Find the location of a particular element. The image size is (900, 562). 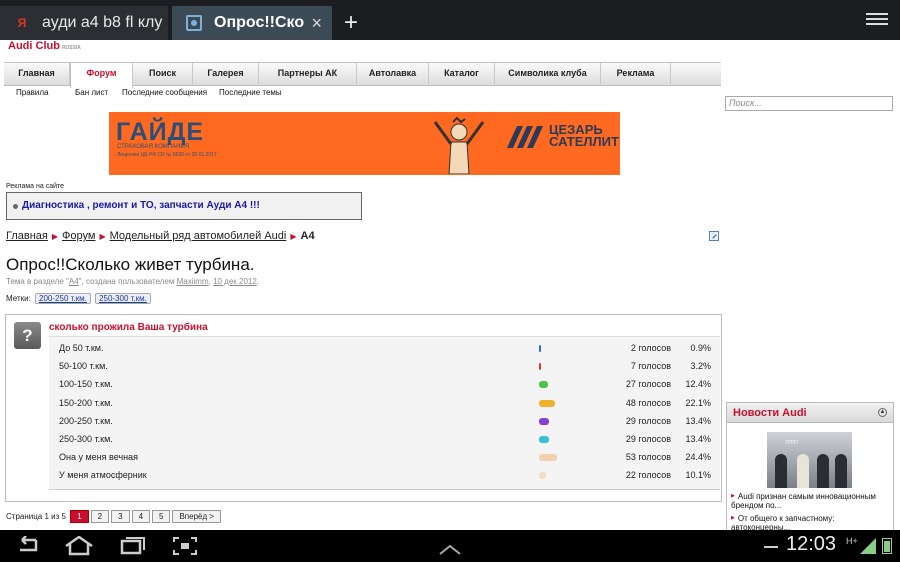

meta-date-link: 10 дек 2012 is located at coordinates (235, 281).